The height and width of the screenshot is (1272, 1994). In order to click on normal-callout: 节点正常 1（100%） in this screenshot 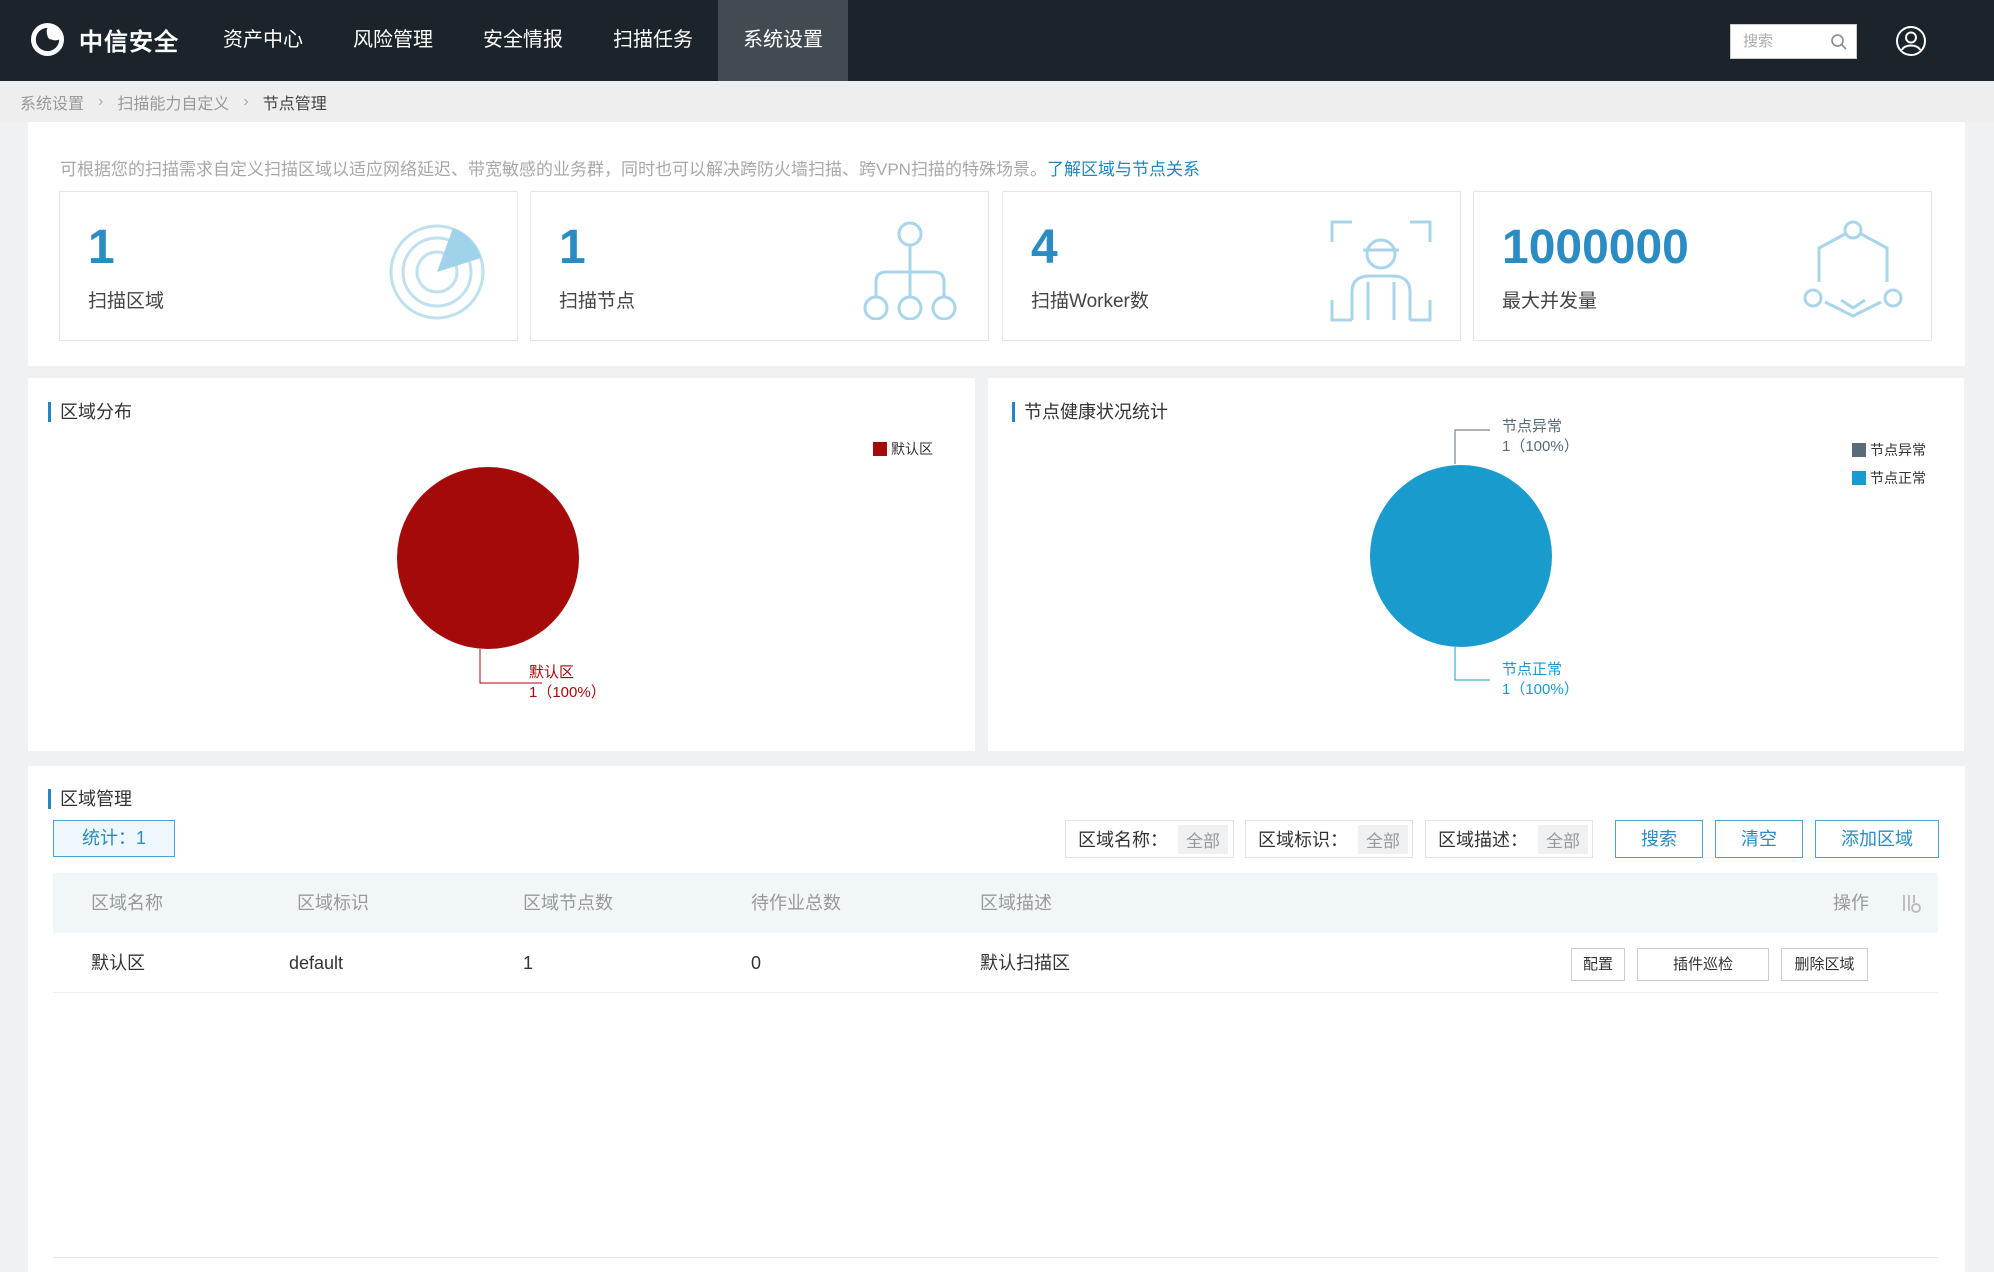, I will do `click(1540, 680)`.